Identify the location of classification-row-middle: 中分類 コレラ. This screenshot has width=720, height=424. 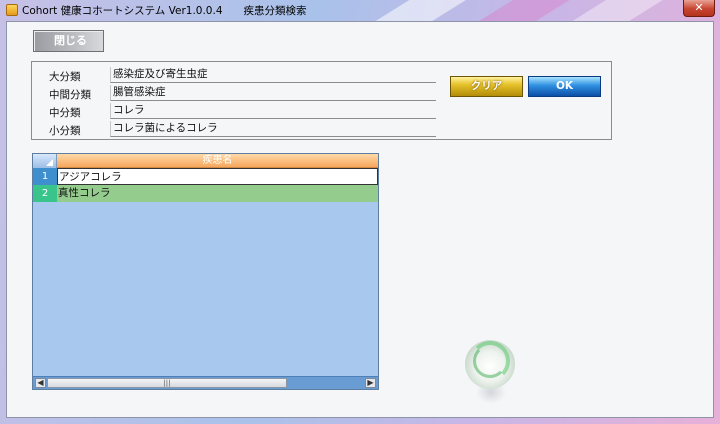
(242, 111).